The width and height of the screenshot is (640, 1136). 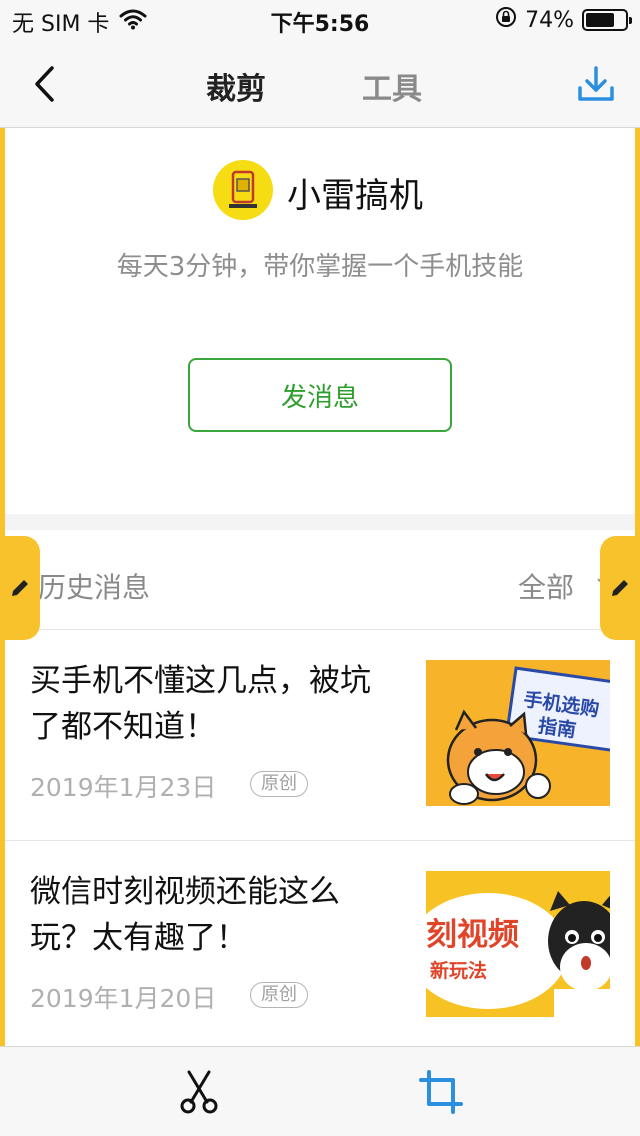 I want to click on chevron-left-icon, so click(x=44, y=84).